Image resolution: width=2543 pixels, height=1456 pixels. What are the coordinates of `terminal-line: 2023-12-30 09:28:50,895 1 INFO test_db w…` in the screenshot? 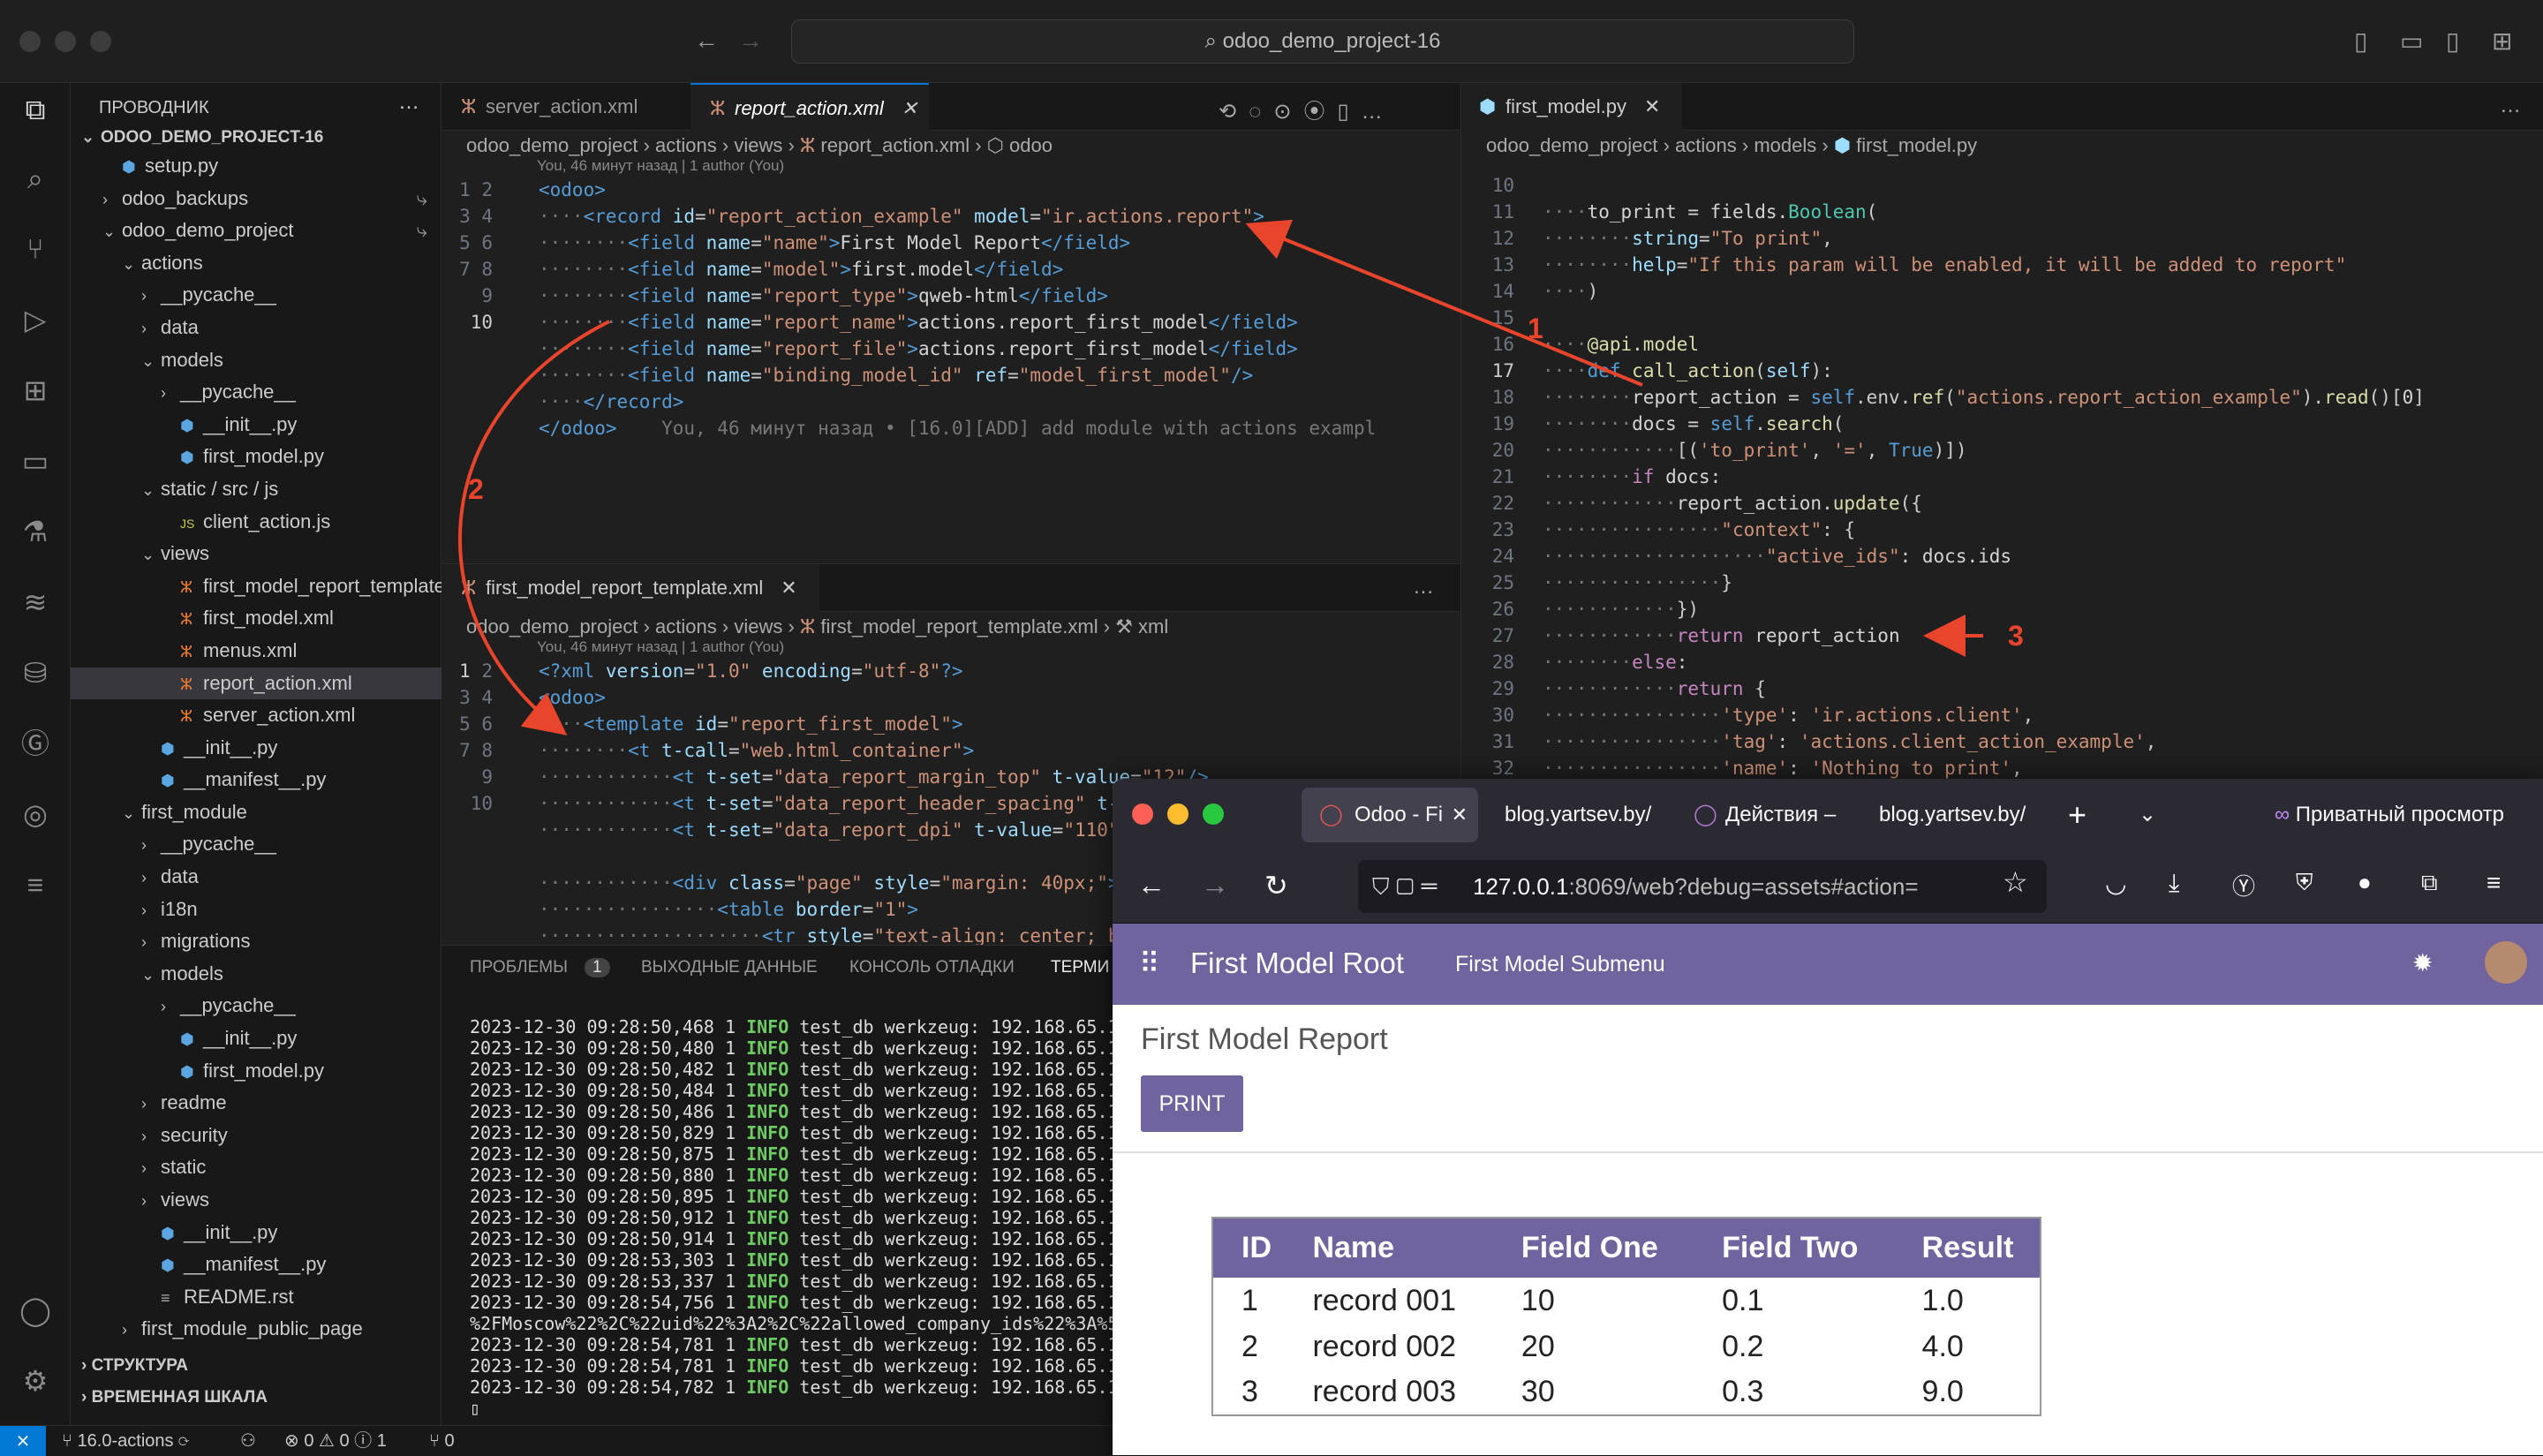 It's located at (795, 1196).